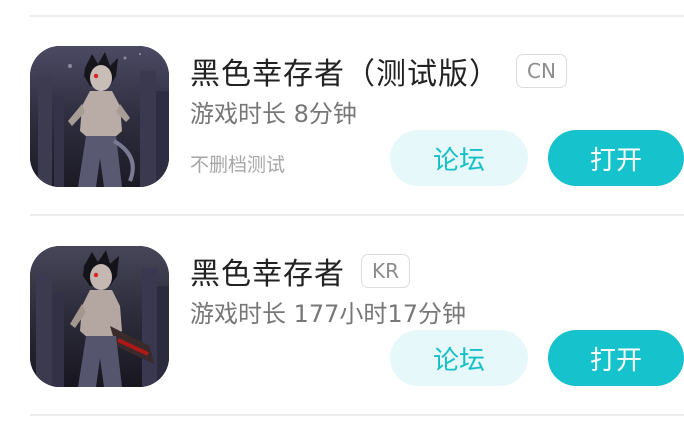 The image size is (684, 440). What do you see at coordinates (386, 271) in the screenshot?
I see `region-badge: KR` at bounding box center [386, 271].